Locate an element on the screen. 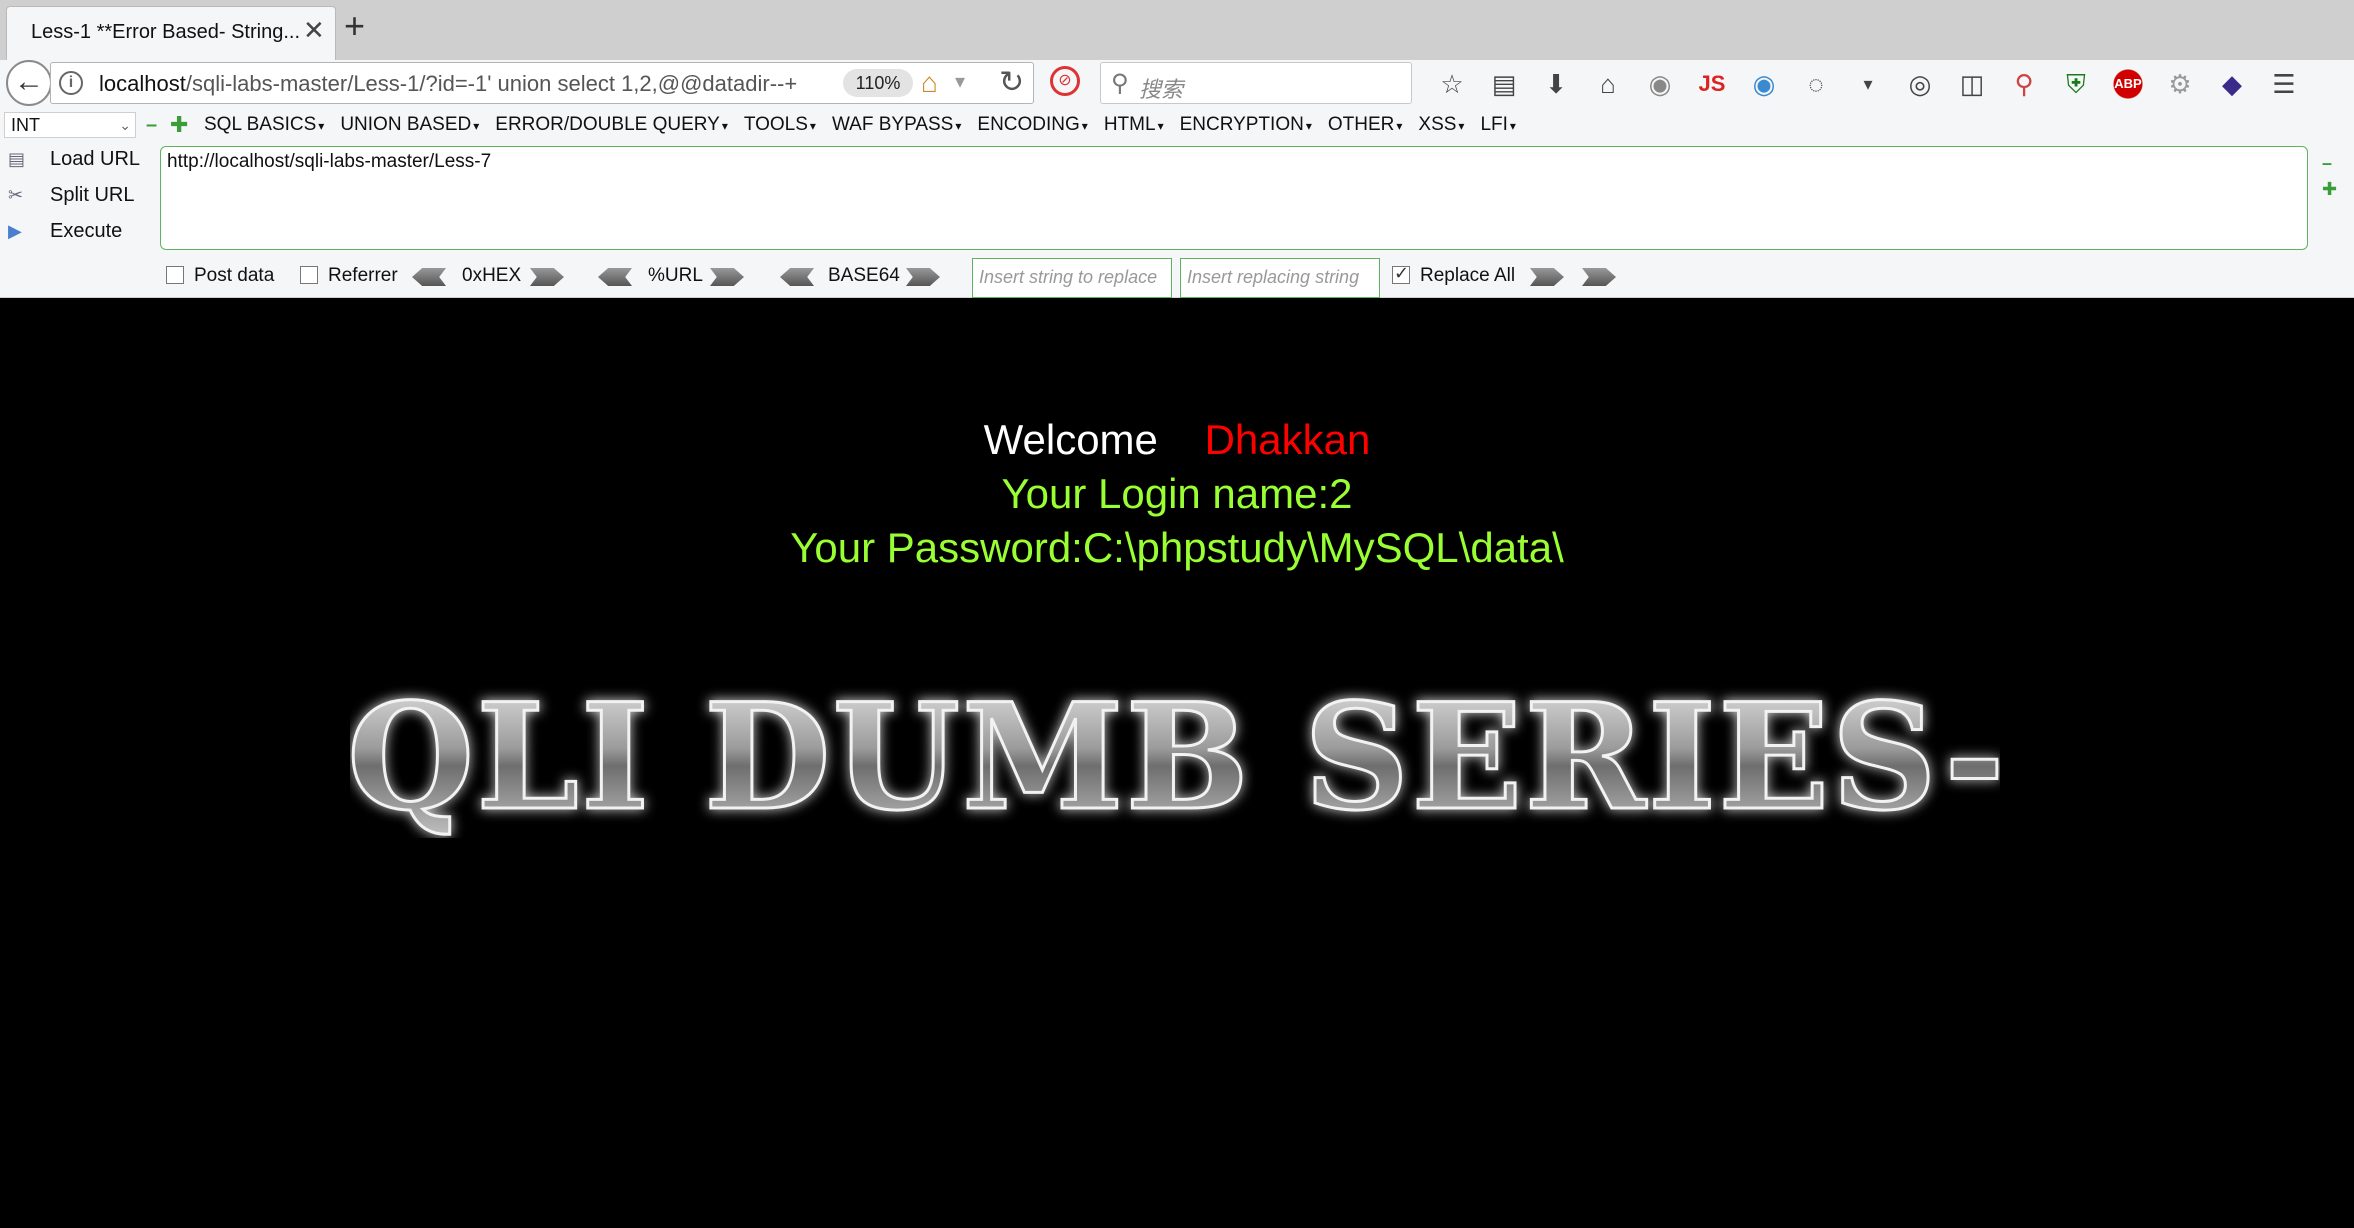 This screenshot has height=1228, width=2354. post-data-checkbox is located at coordinates (175, 275).